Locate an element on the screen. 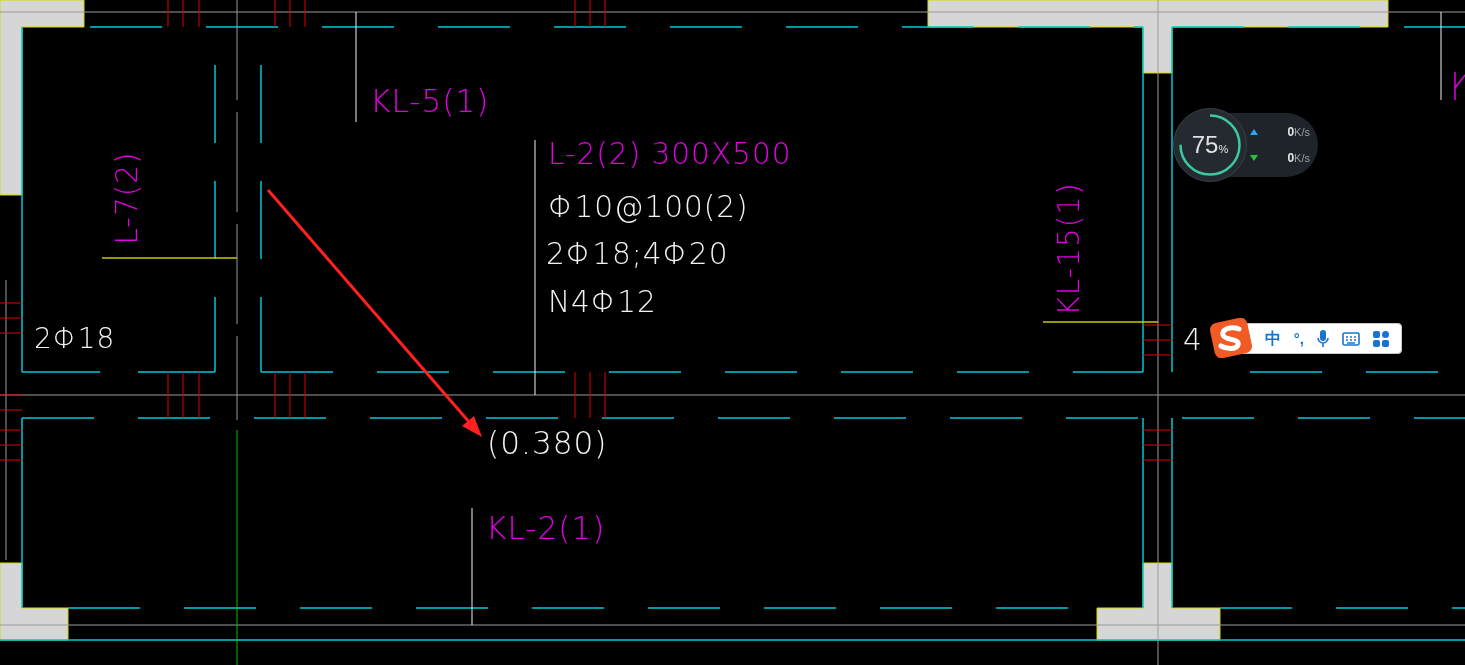 This screenshot has width=1465, height=665. progress-ring-icon is located at coordinates (1210, 145).